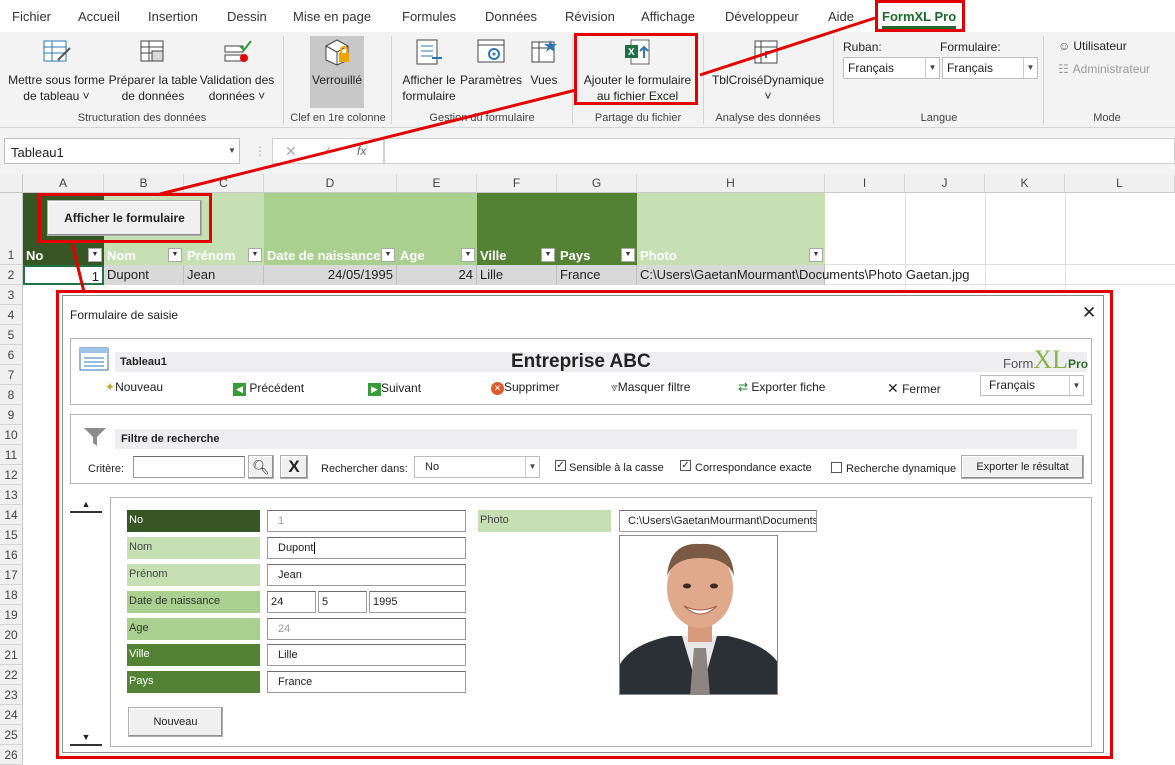 The width and height of the screenshot is (1175, 765). Describe the element at coordinates (11, 595) in the screenshot. I see `row-header: 18` at that location.